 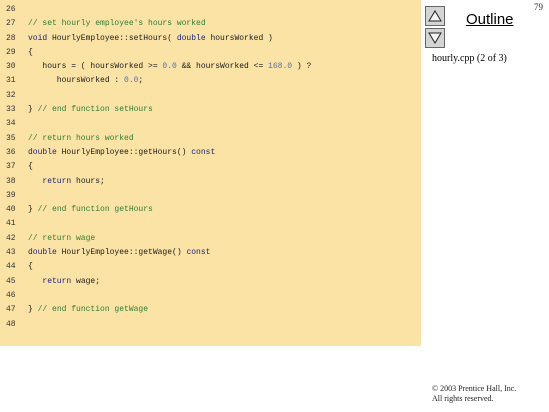 What do you see at coordinates (158, 124) in the screenshot?
I see `code-line: 34` at bounding box center [158, 124].